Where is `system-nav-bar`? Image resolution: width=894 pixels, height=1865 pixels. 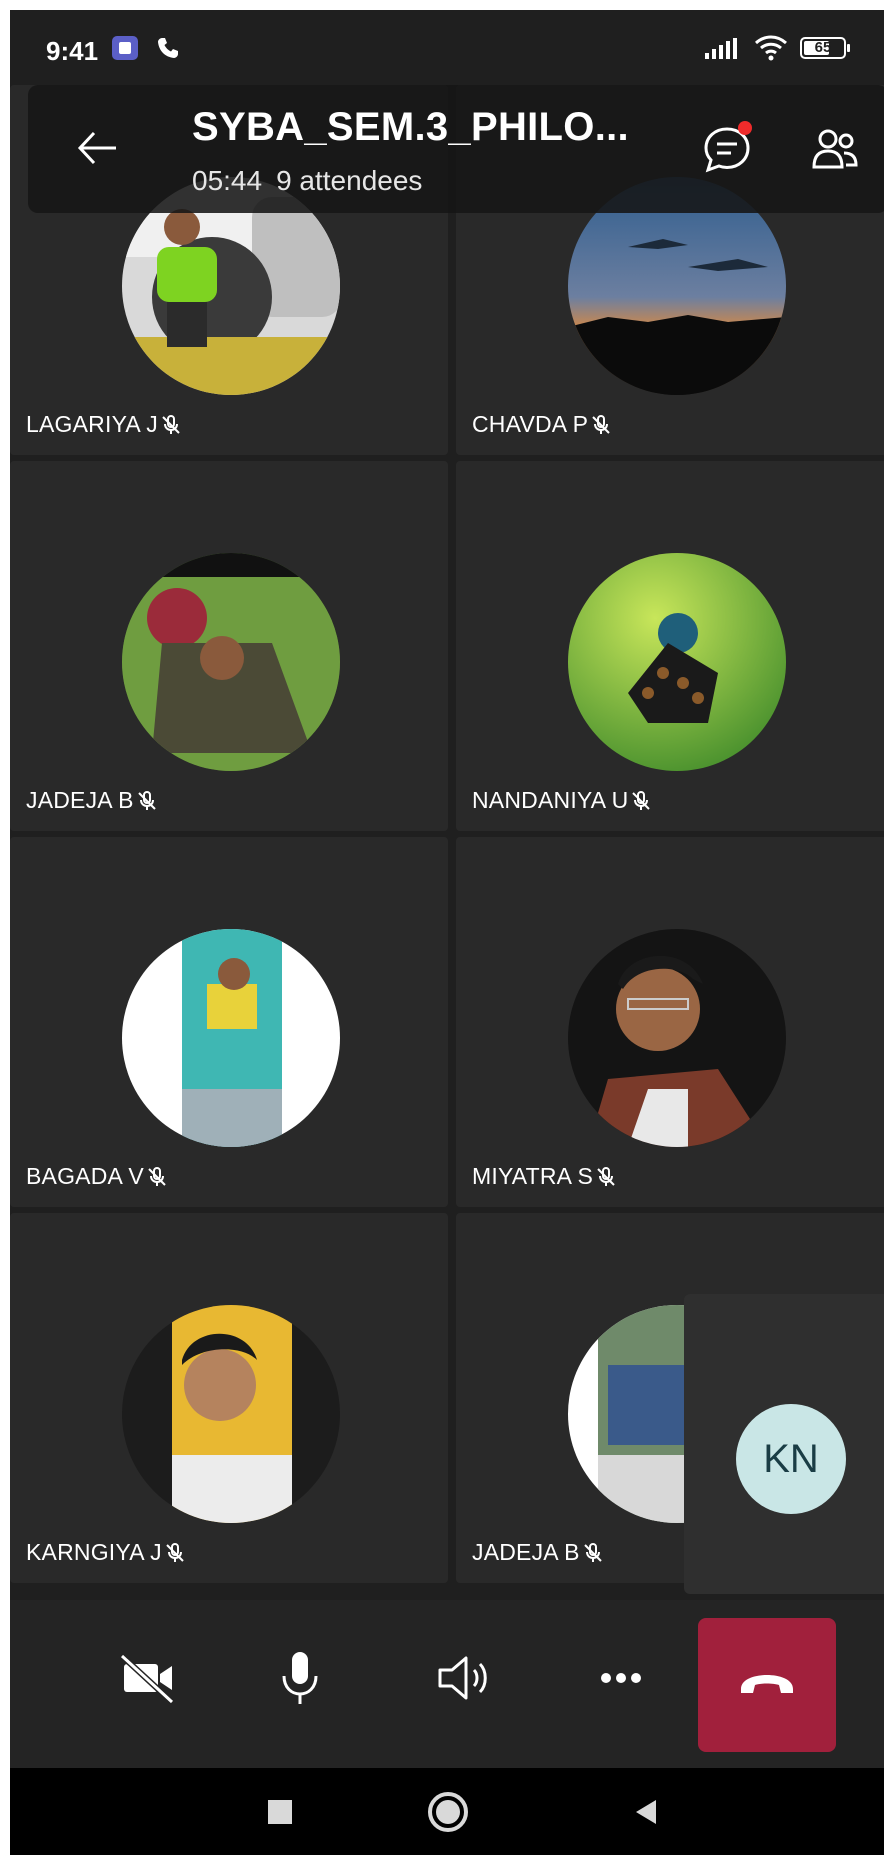 system-nav-bar is located at coordinates (447, 1811).